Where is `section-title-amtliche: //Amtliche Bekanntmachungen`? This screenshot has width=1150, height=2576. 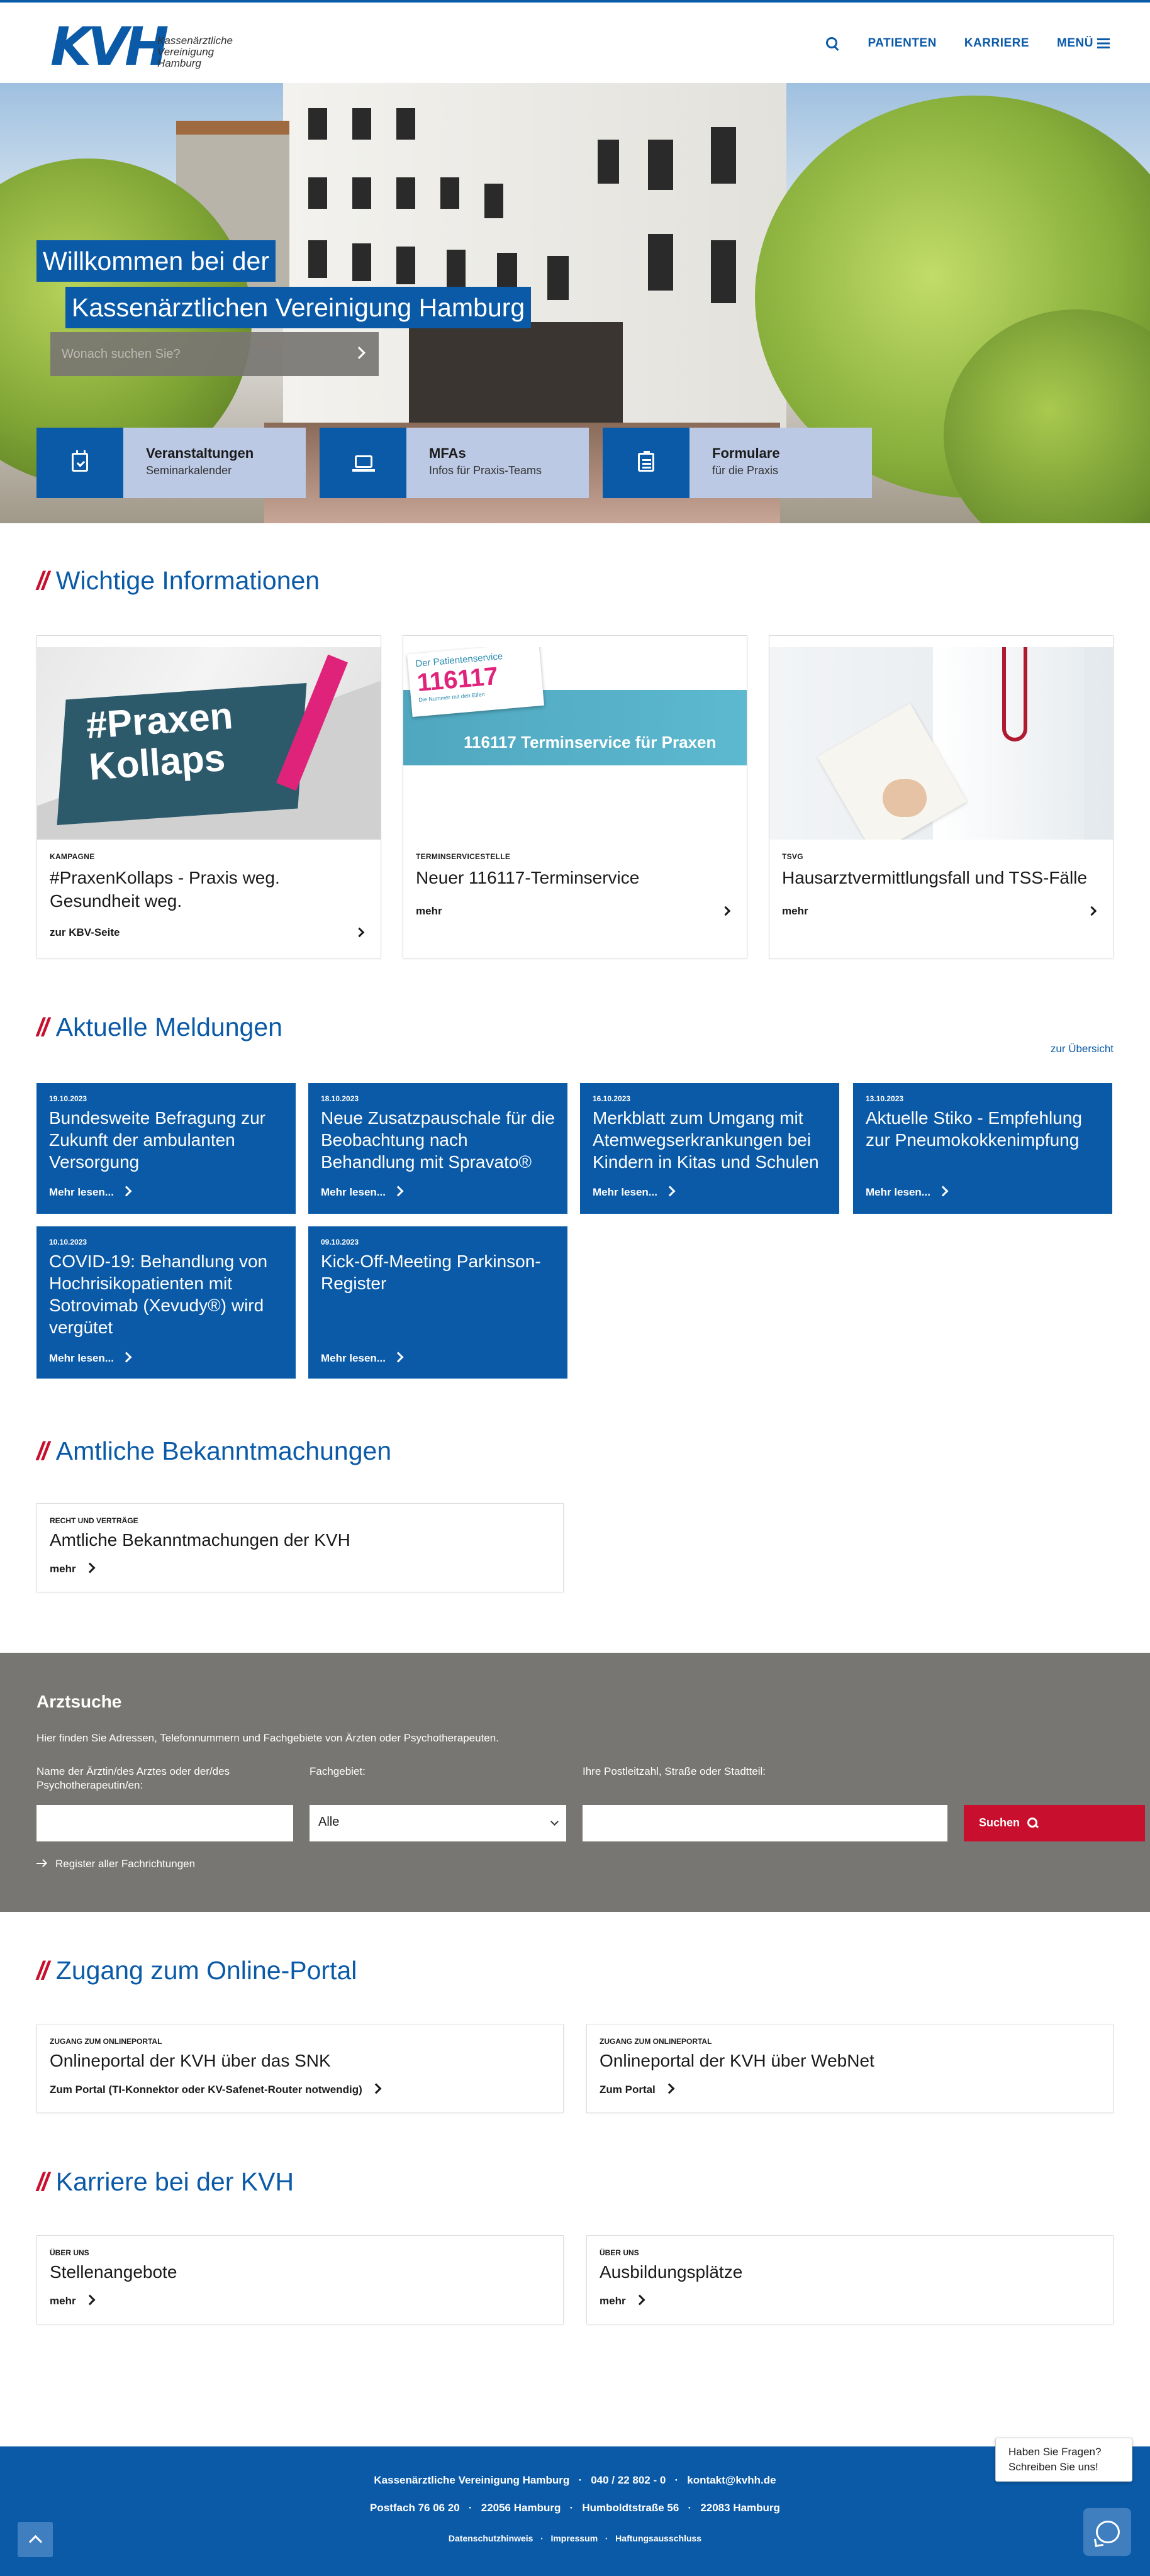
section-title-amtliche: //Amtliche Bekanntmachungen is located at coordinates (213, 1451).